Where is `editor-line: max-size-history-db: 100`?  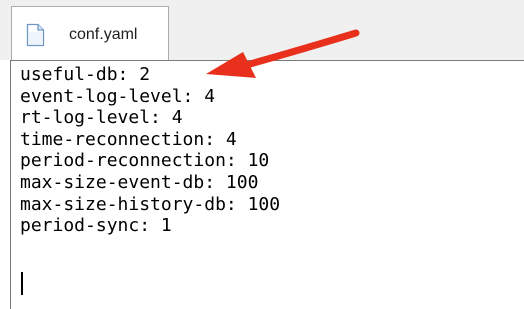 editor-line: max-size-history-db: 100 is located at coordinates (150, 204).